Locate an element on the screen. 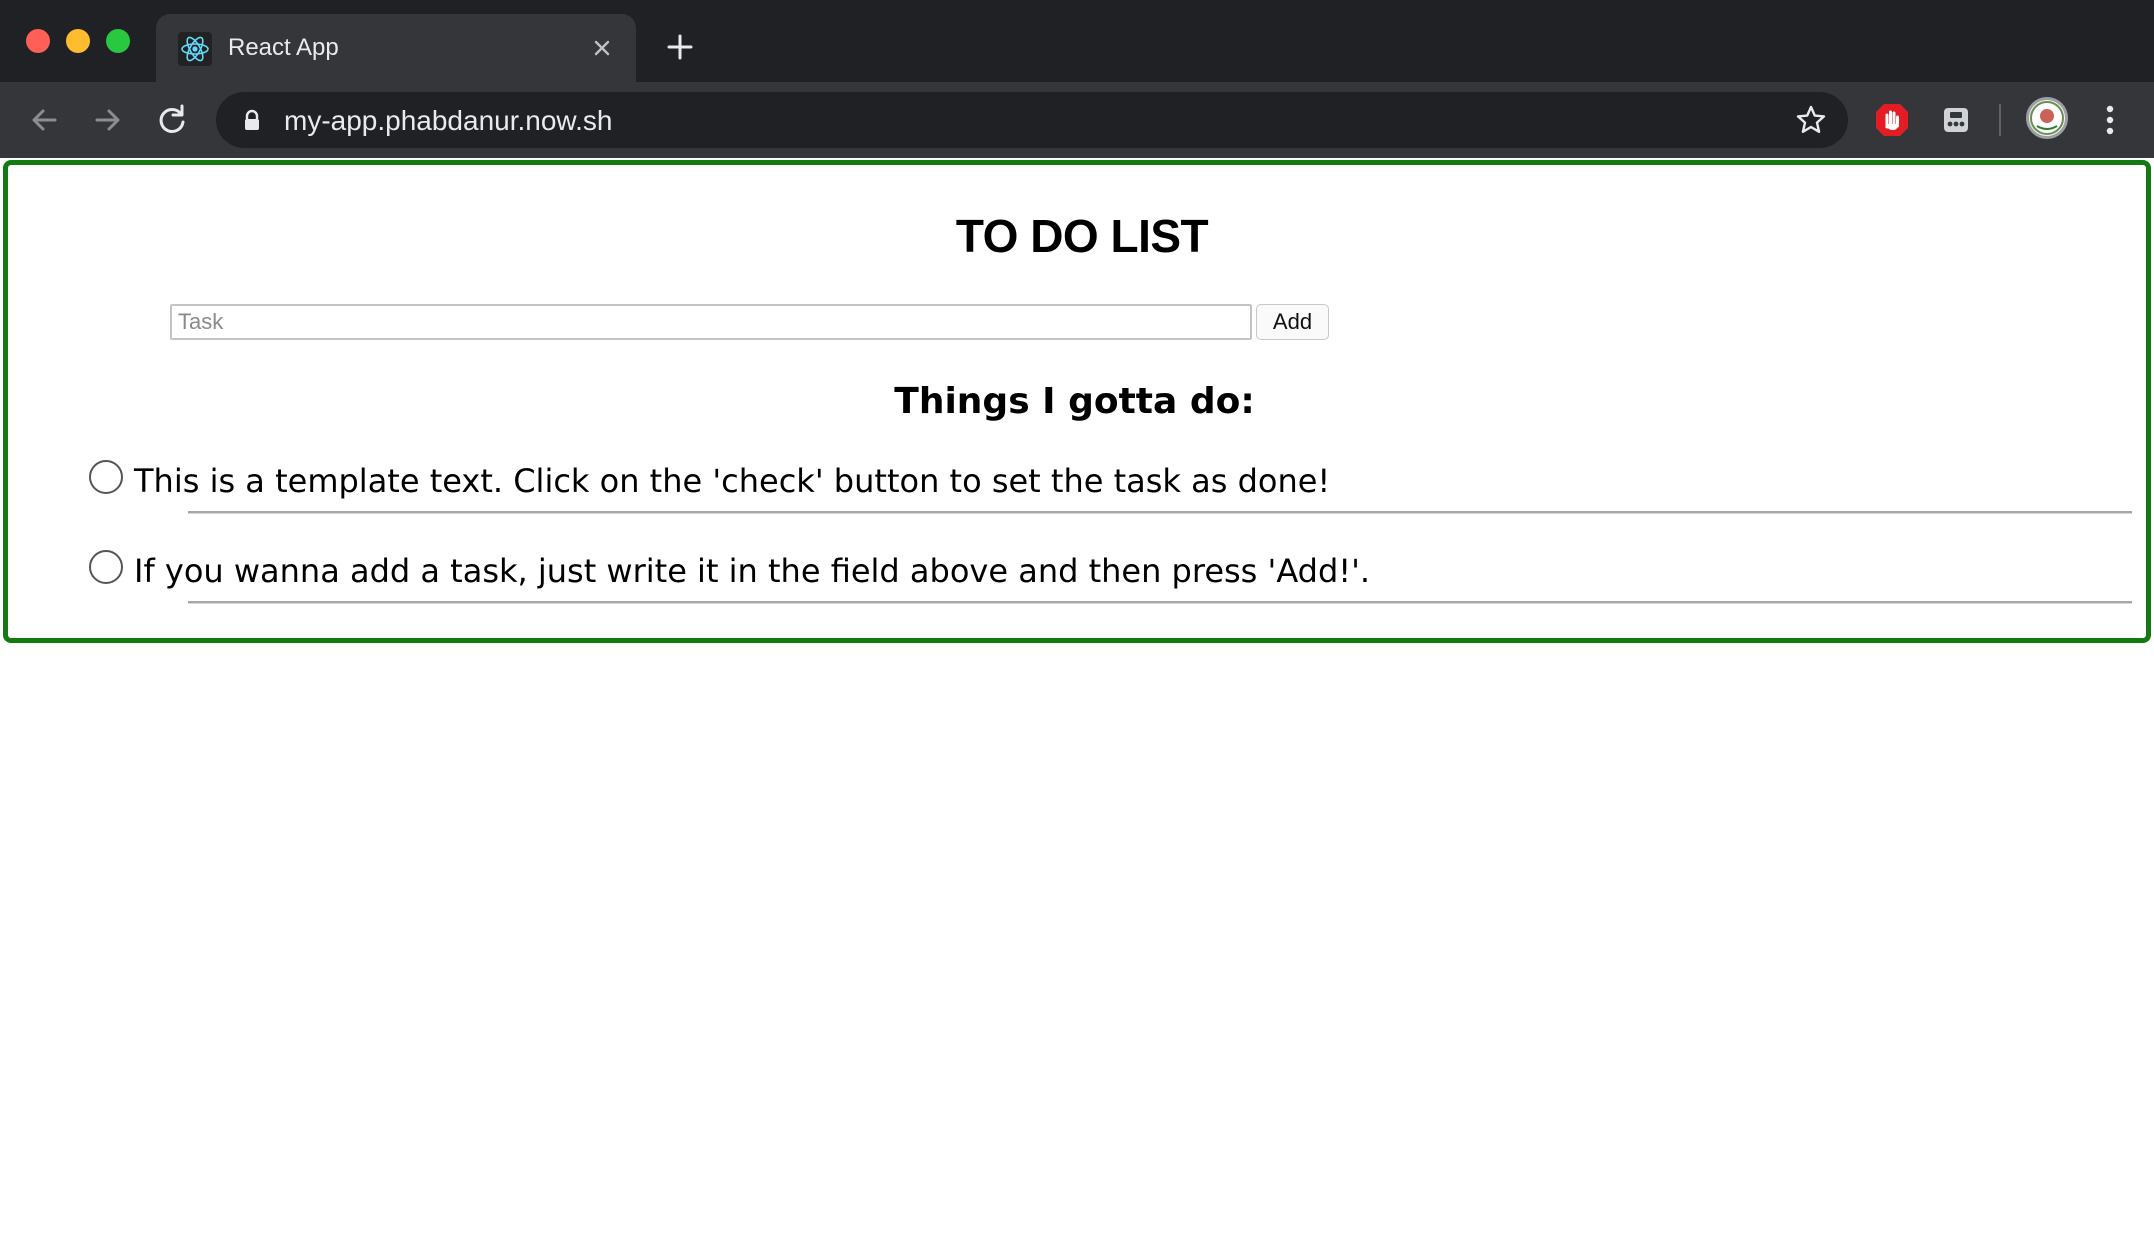 Image resolution: width=2154 pixels, height=1256 pixels. zoom-window-button is located at coordinates (118, 41).